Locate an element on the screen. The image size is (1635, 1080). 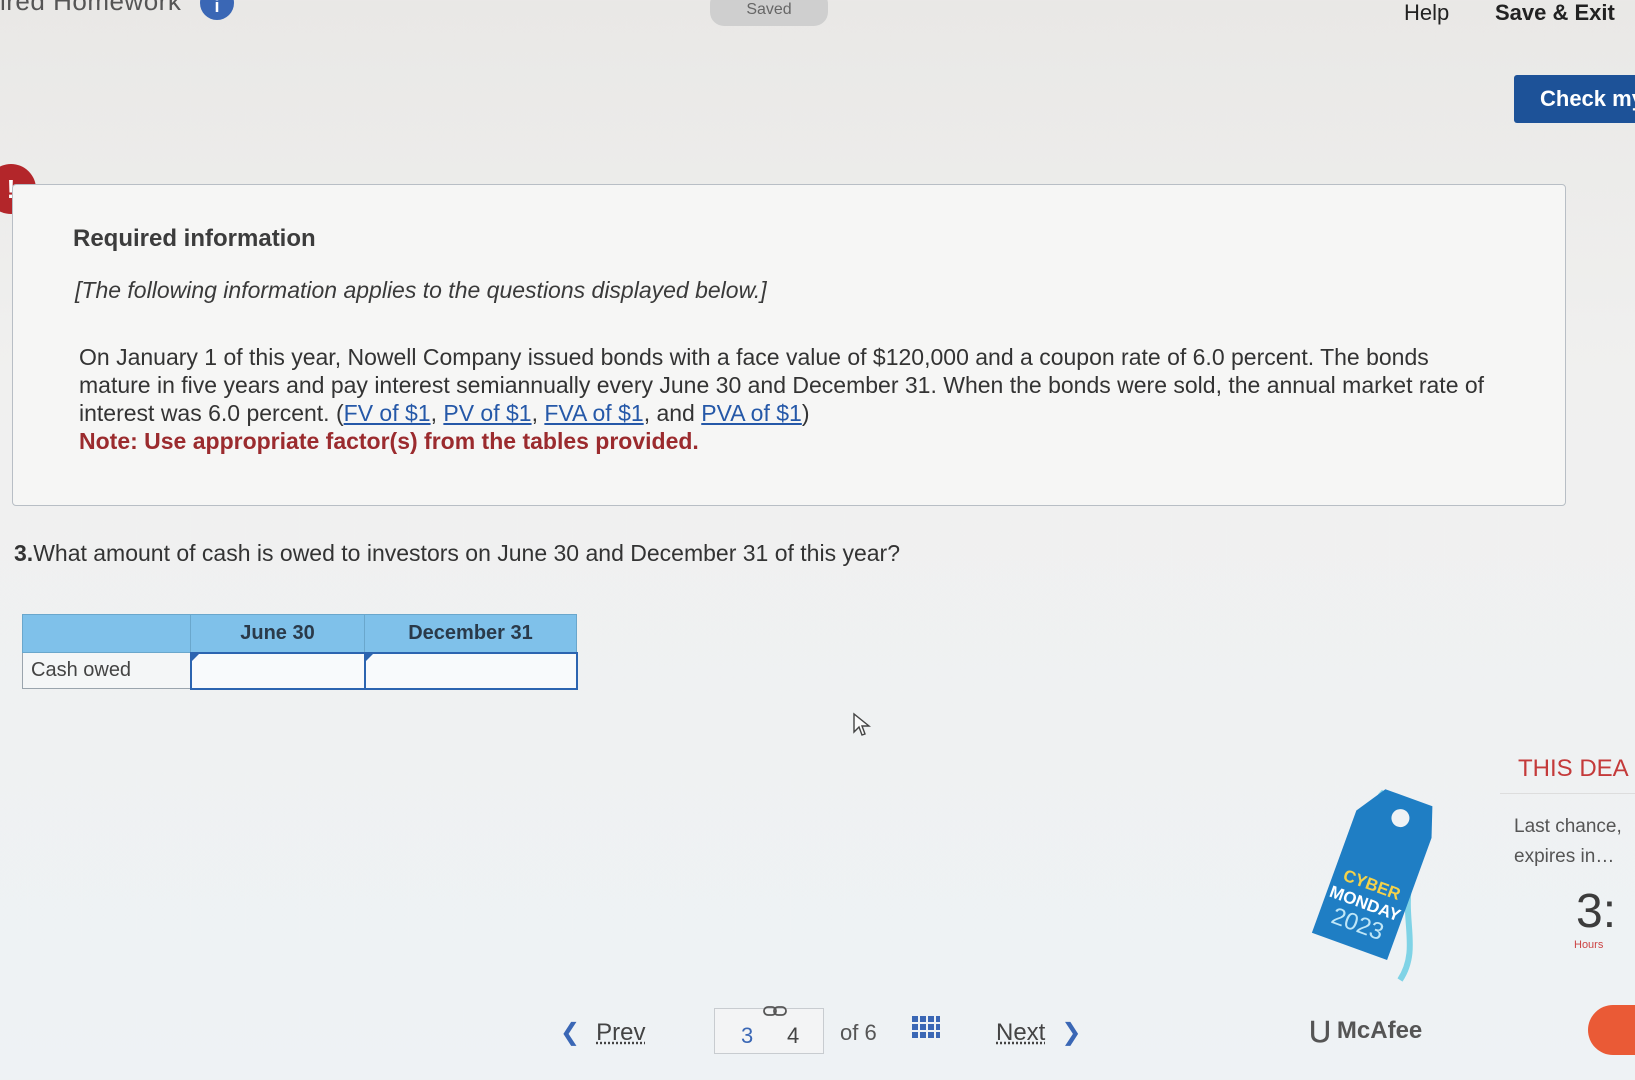
june-30-input is located at coordinates (277, 670).